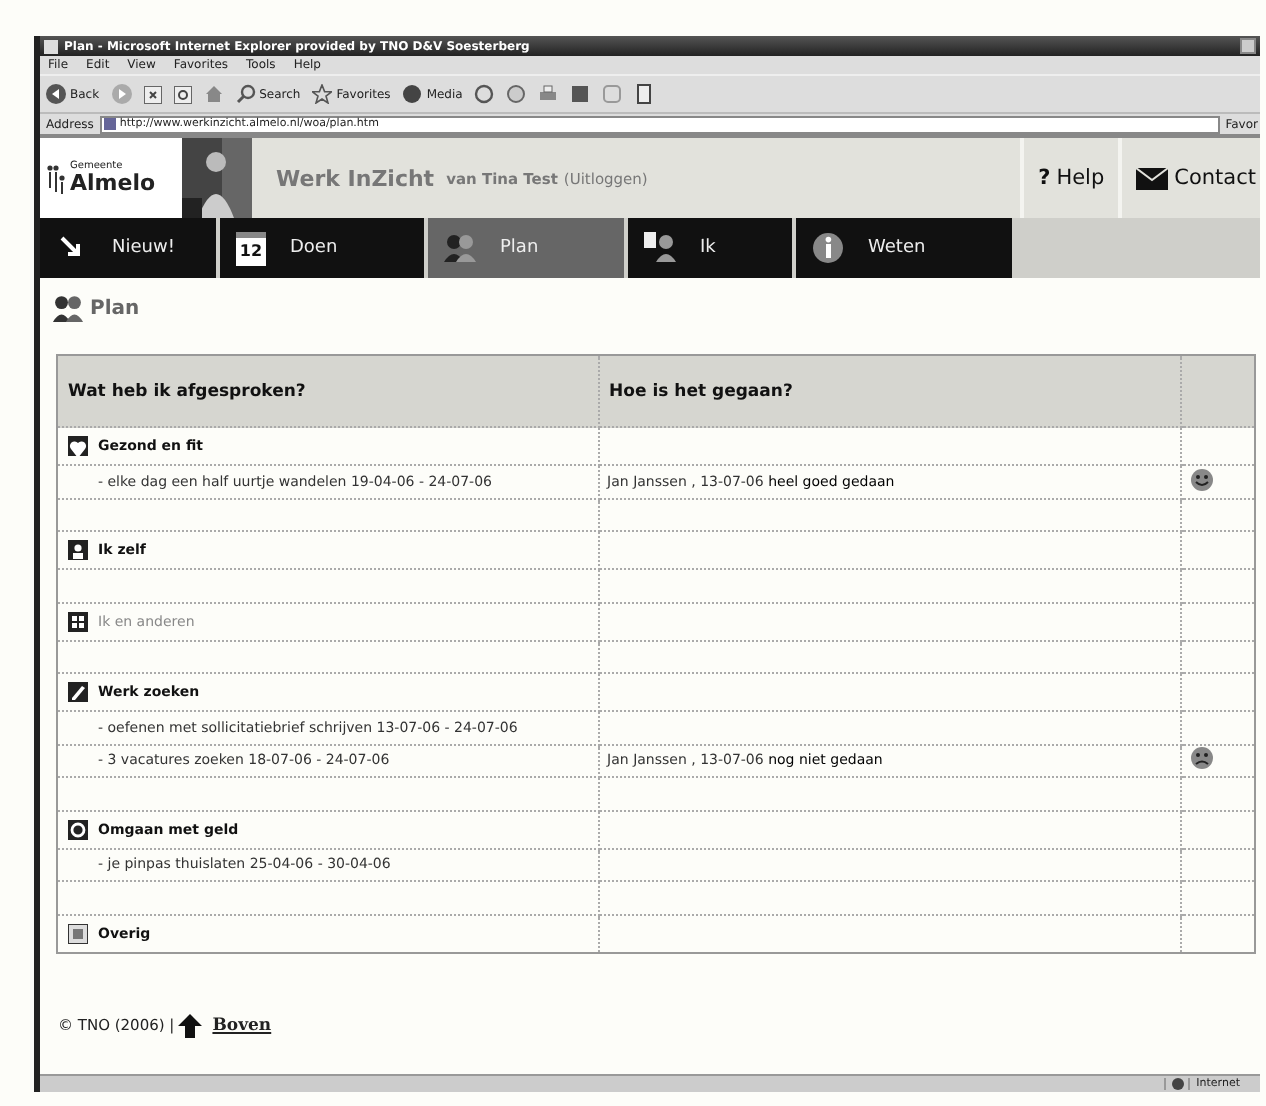 The height and width of the screenshot is (1106, 1266). I want to click on mail-icon, so click(516, 94).